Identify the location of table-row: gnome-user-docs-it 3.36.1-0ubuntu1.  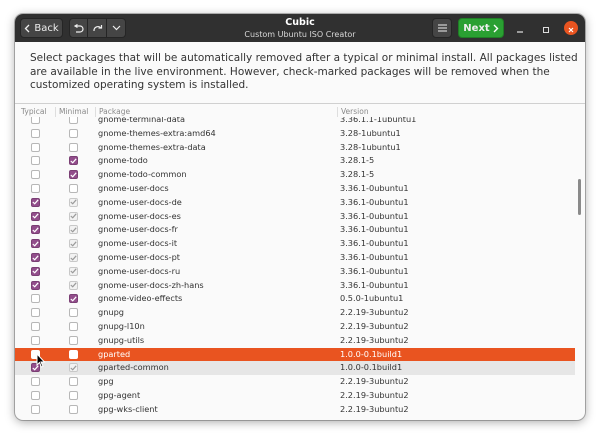
(295, 244).